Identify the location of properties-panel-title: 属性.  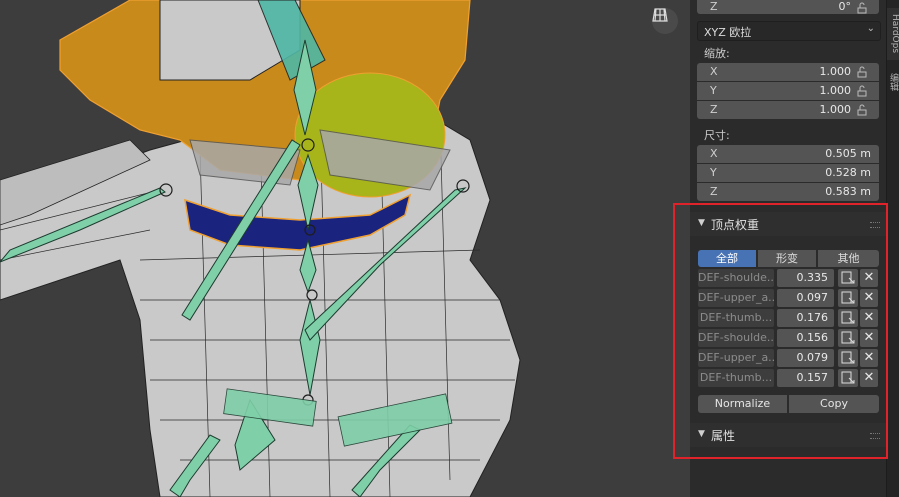
(723, 436).